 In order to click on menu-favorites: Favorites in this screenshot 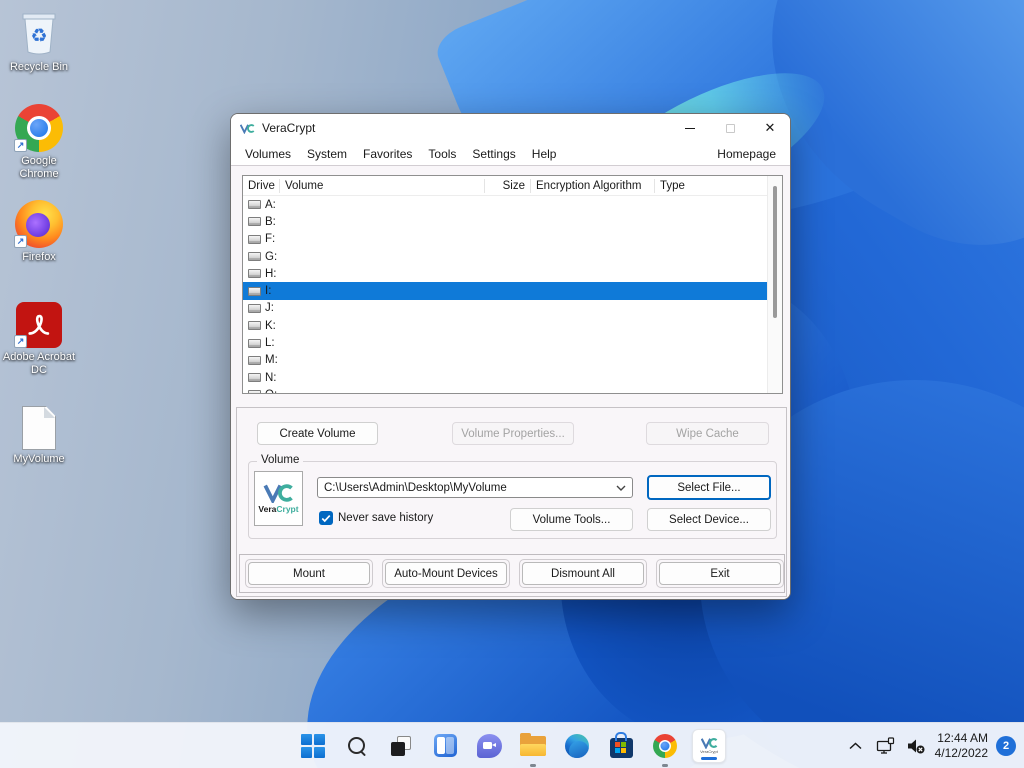, I will do `click(387, 154)`.